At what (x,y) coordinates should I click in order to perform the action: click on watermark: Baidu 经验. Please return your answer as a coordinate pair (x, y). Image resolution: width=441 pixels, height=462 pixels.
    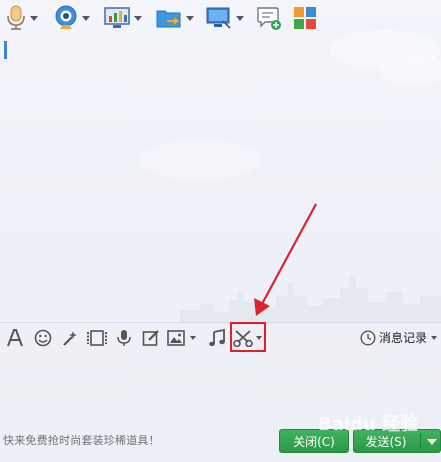
    Looking at the image, I should click on (368, 424).